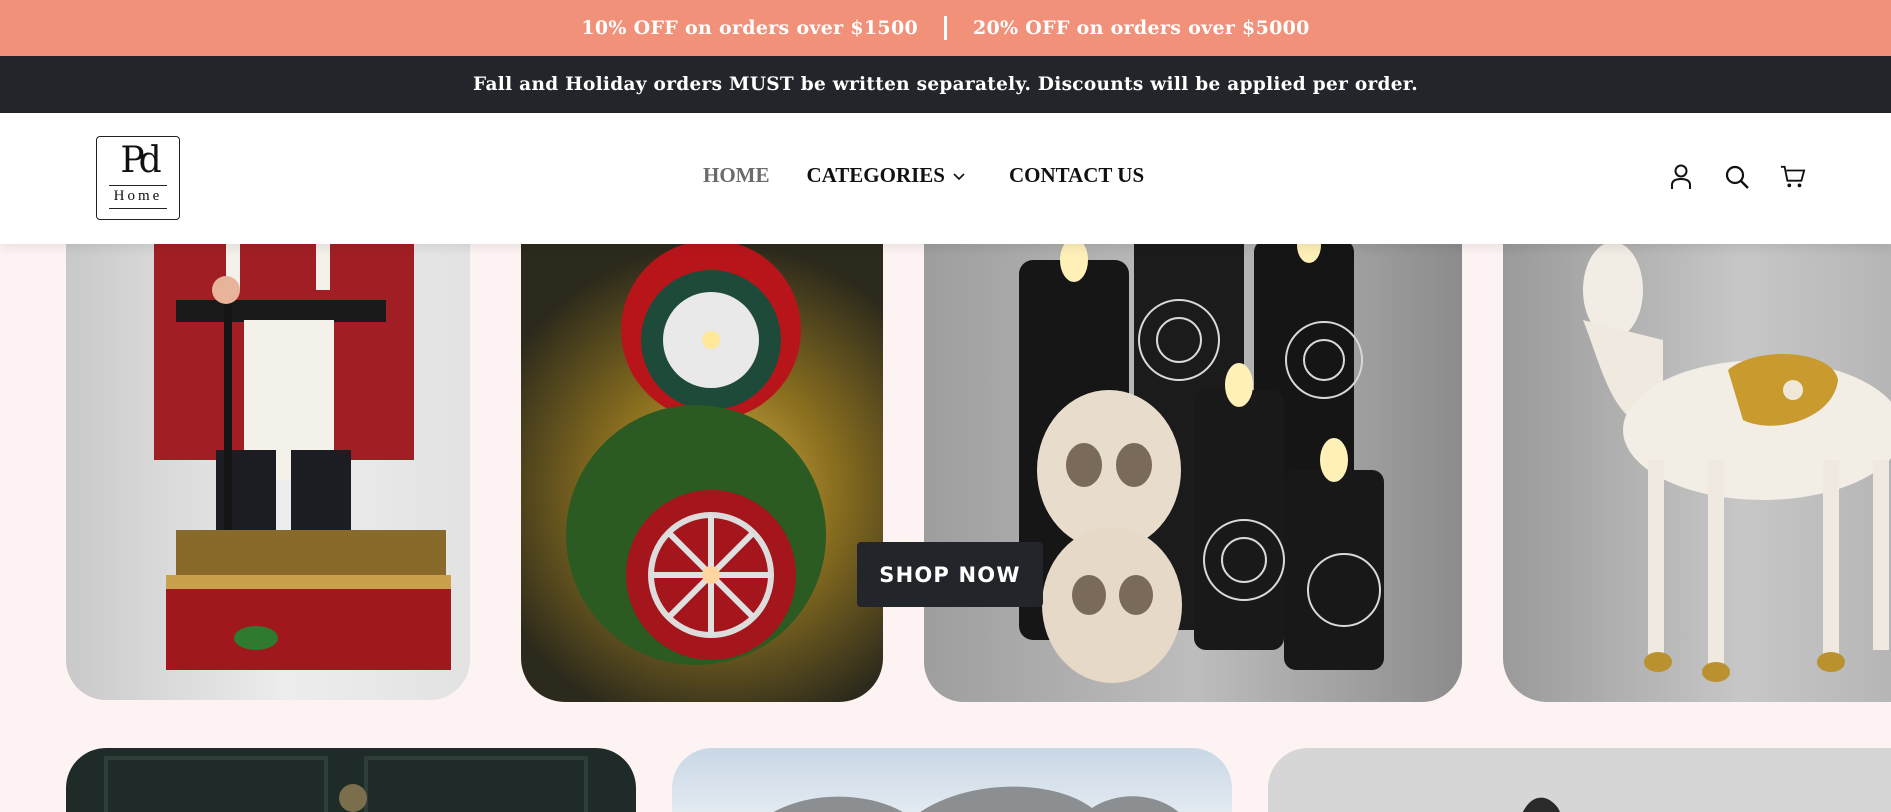  What do you see at coordinates (138, 208) in the screenshot?
I see `logo-rule-bottom` at bounding box center [138, 208].